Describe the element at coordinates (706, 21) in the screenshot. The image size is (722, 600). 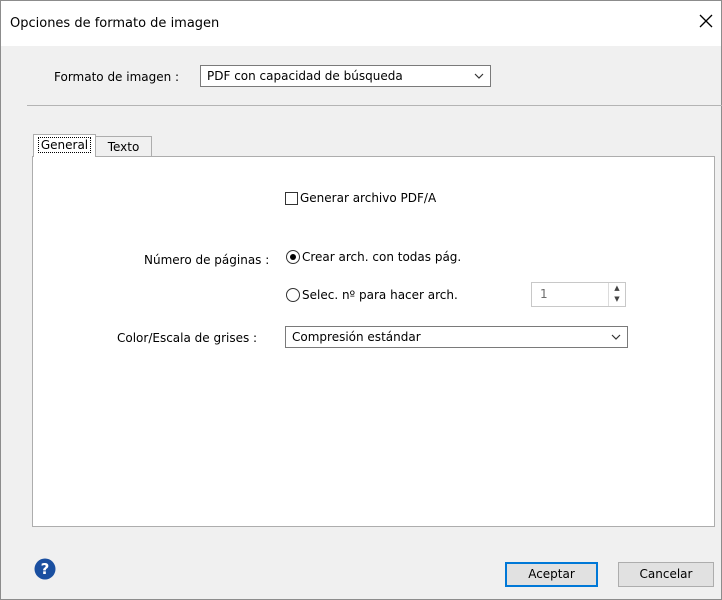
I see `close-icon` at that location.